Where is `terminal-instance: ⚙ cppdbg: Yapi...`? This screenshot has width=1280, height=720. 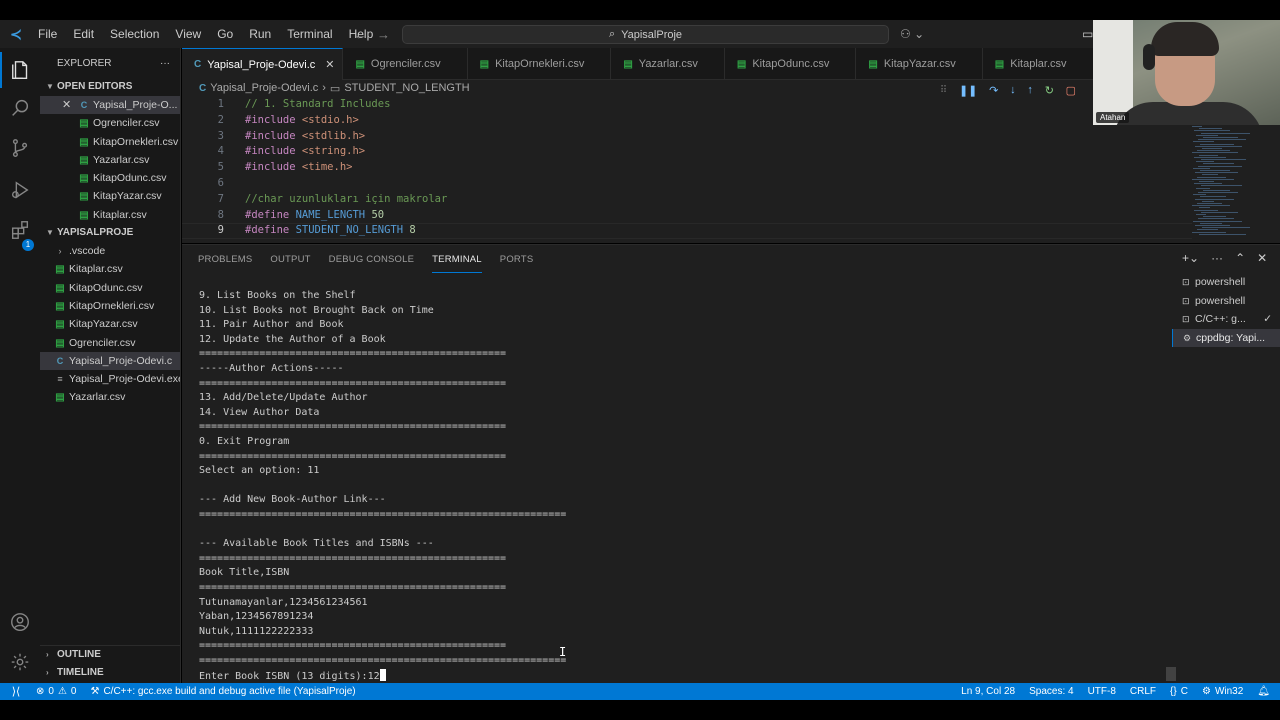 terminal-instance: ⚙ cppdbg: Yapi... is located at coordinates (1226, 337).